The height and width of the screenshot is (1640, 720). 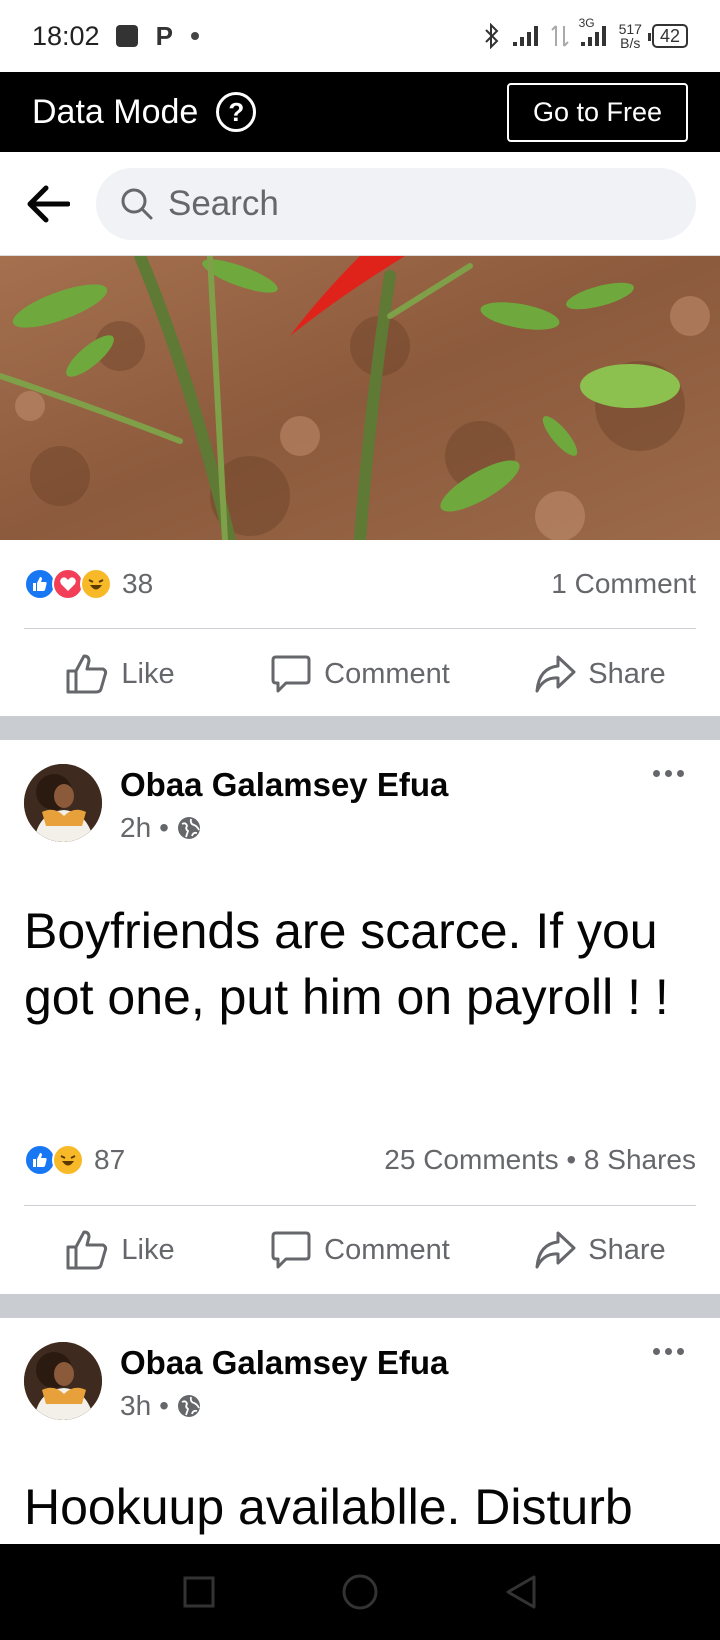 I want to click on data-transfer-icon, so click(x=559, y=36).